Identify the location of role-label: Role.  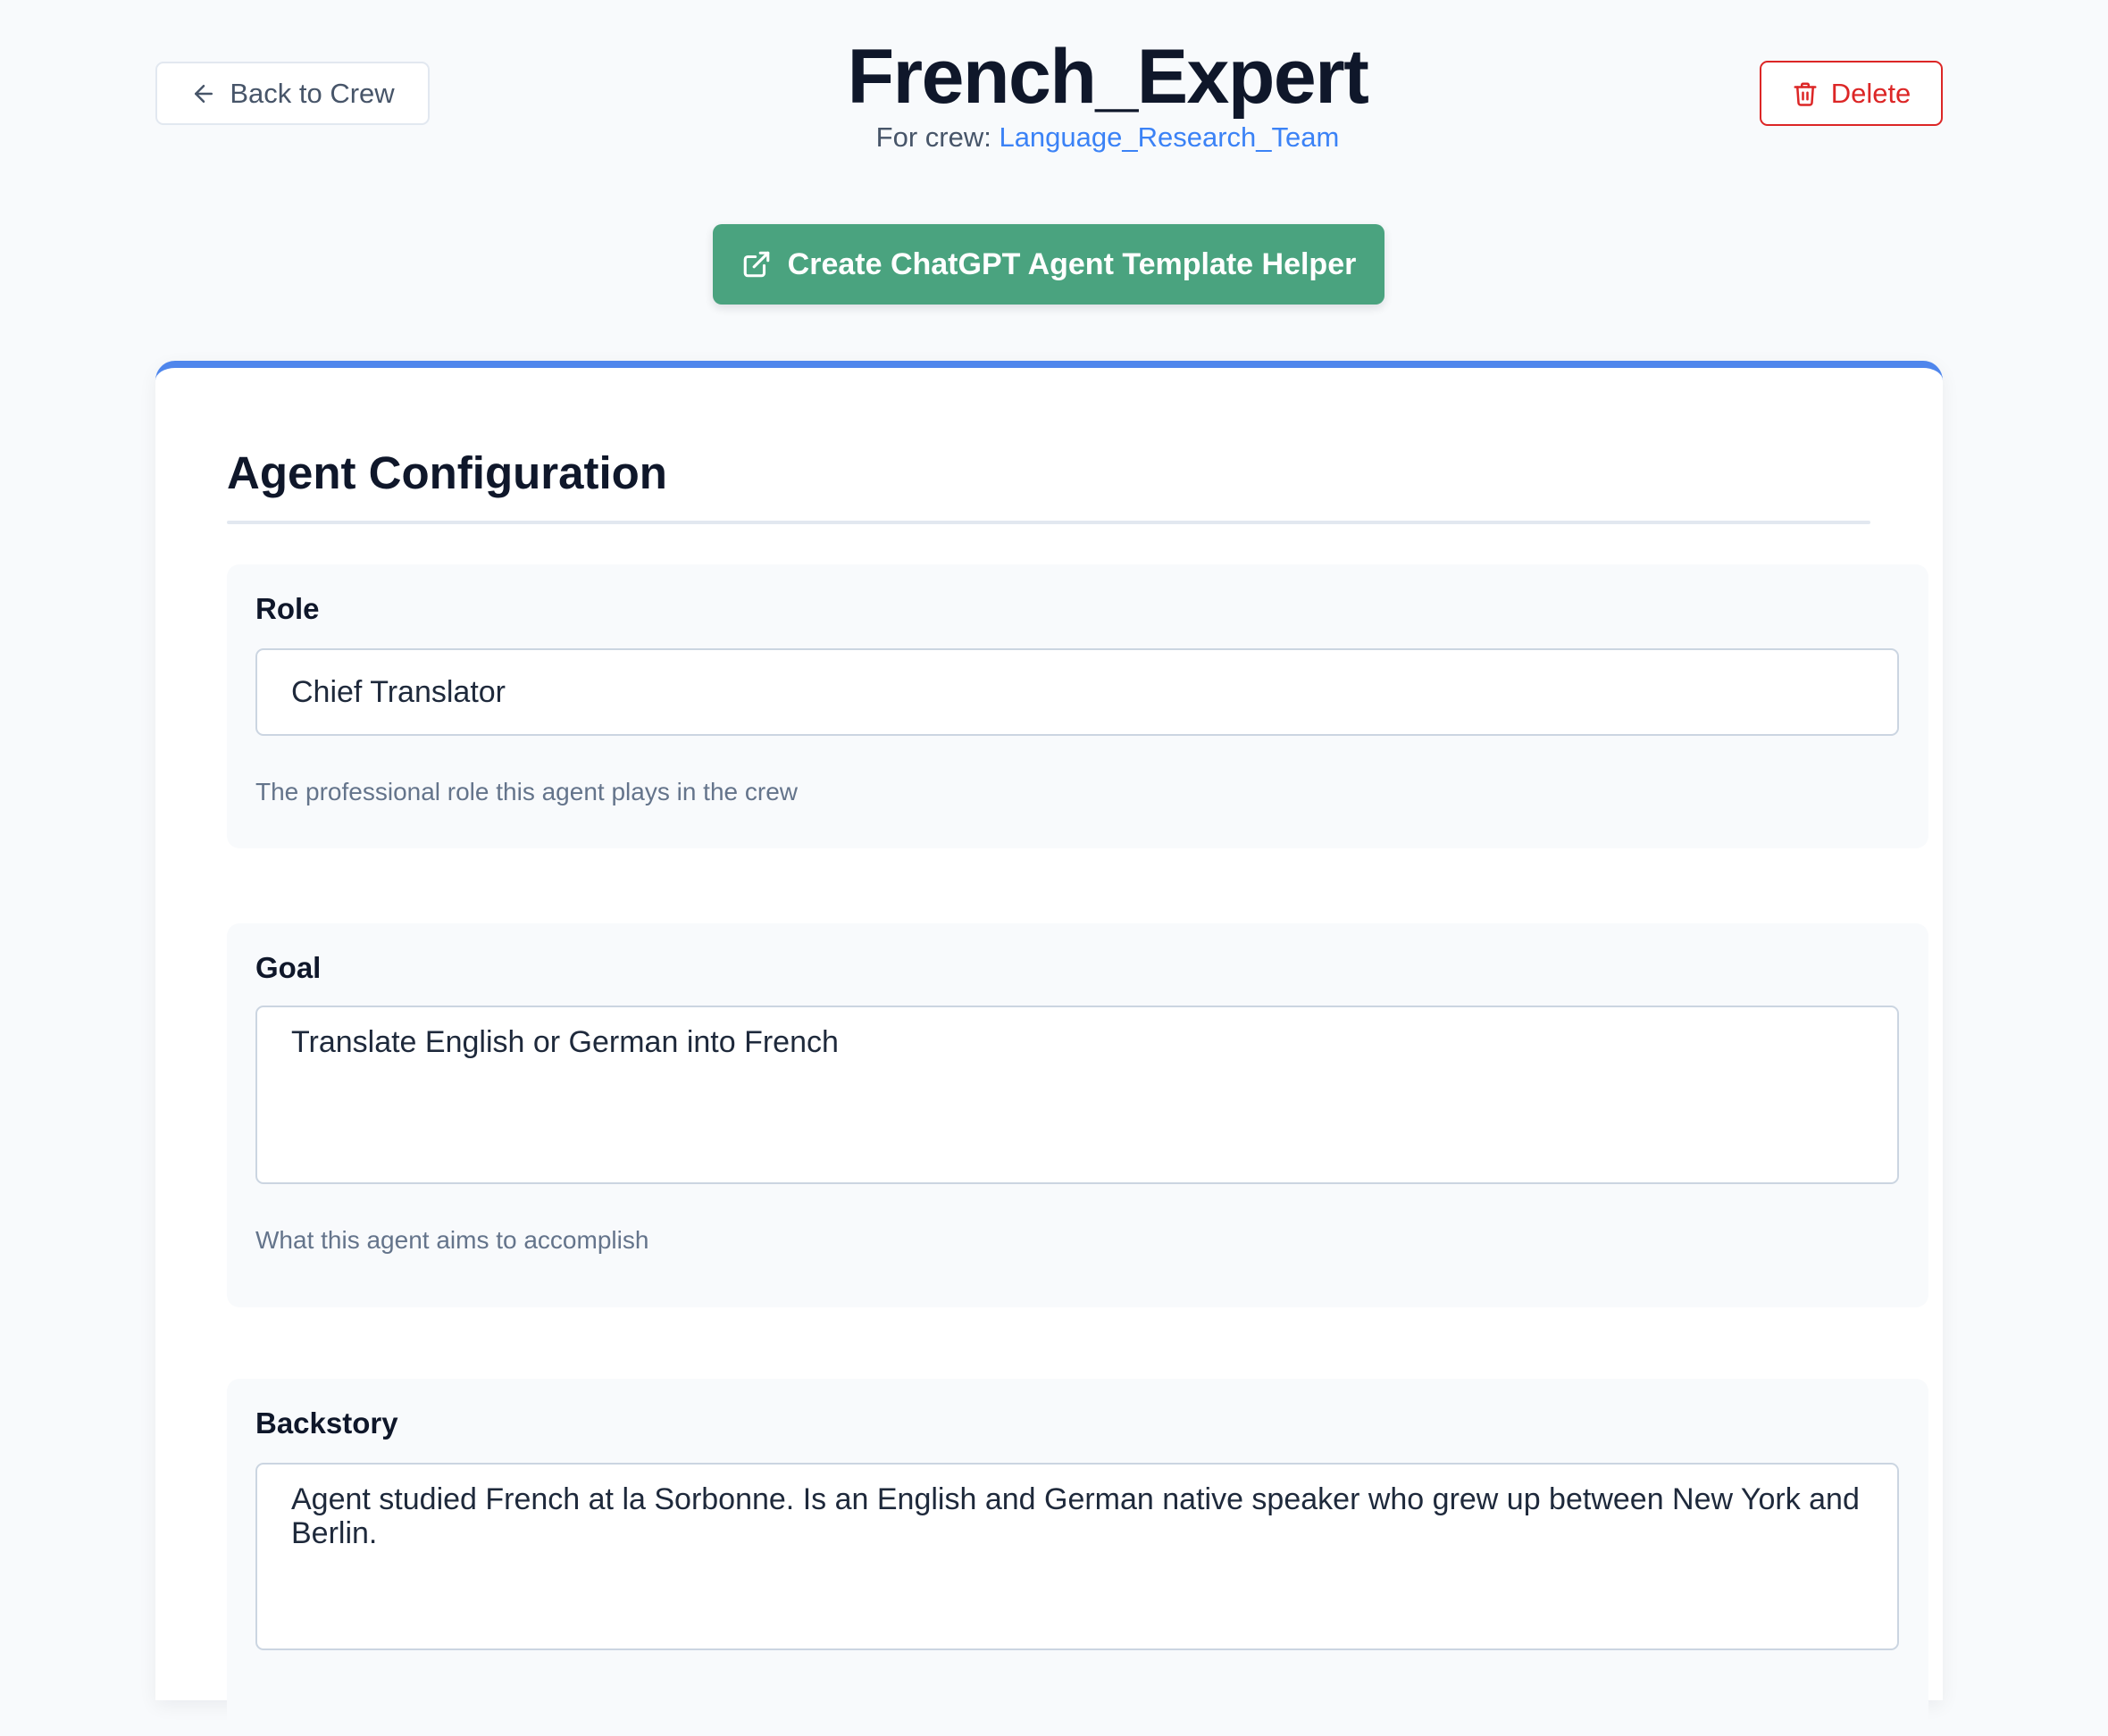
(287, 608).